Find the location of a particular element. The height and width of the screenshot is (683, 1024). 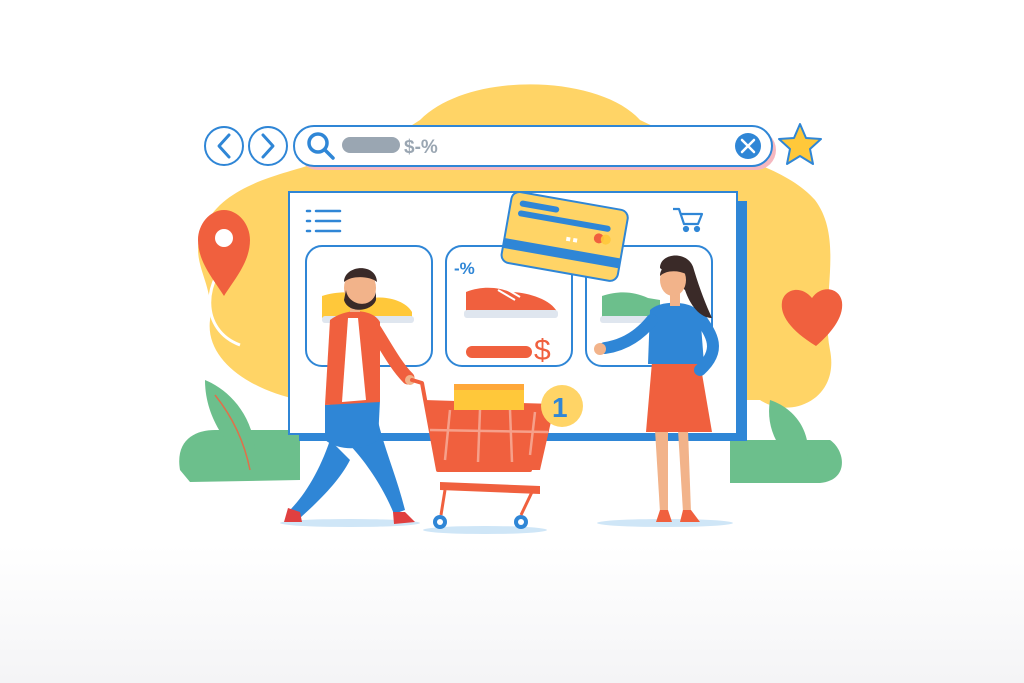

discount-label: -% is located at coordinates (464, 268).